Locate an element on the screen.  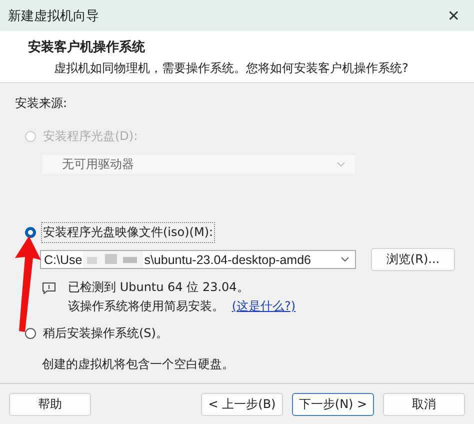
close-button: ✕ is located at coordinates (453, 15).